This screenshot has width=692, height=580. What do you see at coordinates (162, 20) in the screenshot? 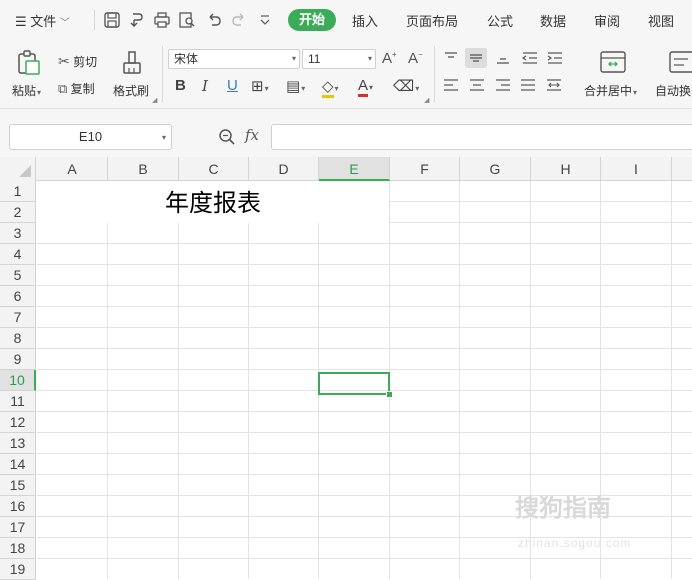
I see `print-icon` at bounding box center [162, 20].